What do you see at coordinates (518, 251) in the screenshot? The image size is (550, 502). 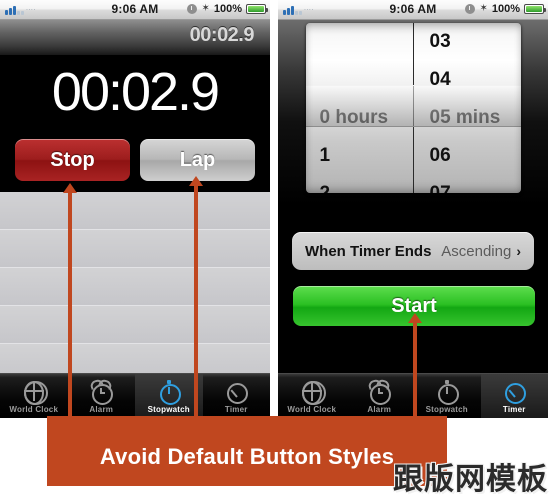 I see `chevron-right-icon: ›` at bounding box center [518, 251].